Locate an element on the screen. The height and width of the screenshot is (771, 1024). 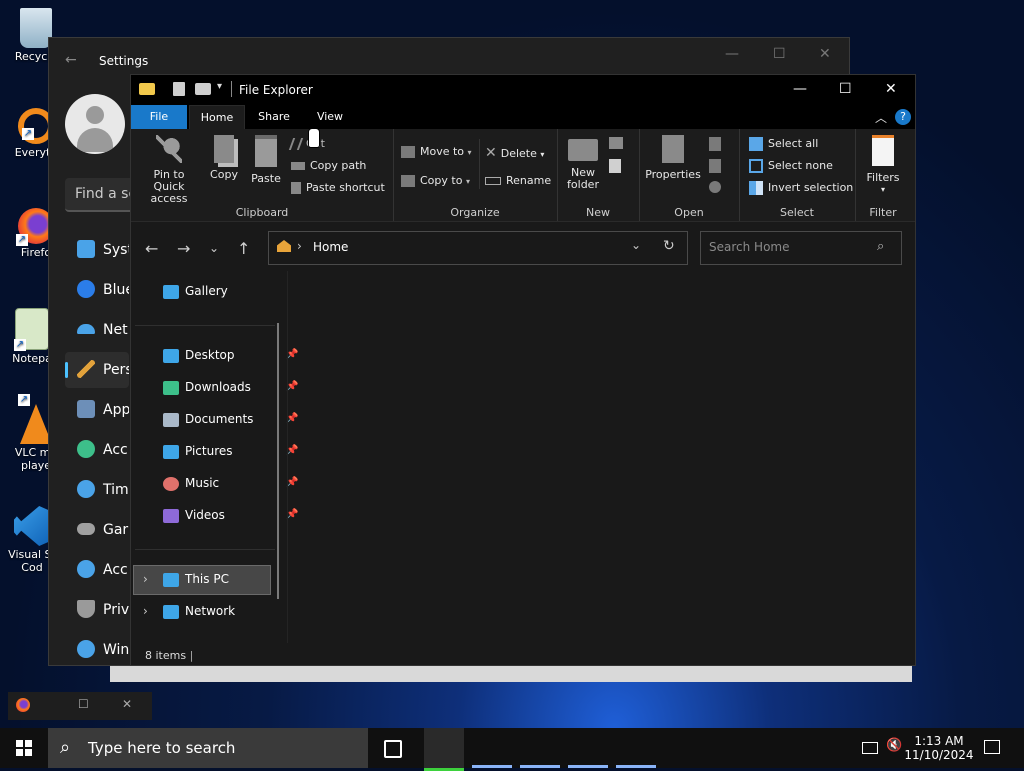
forward-arrow-icon: → is located at coordinates (183, 248).